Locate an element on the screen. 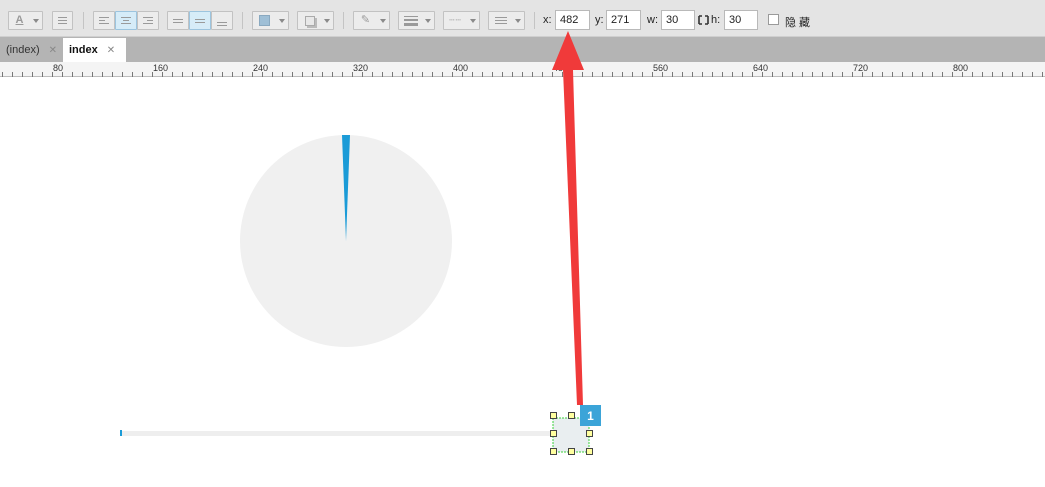 The width and height of the screenshot is (1045, 487). align-top-icon is located at coordinates (178, 20).